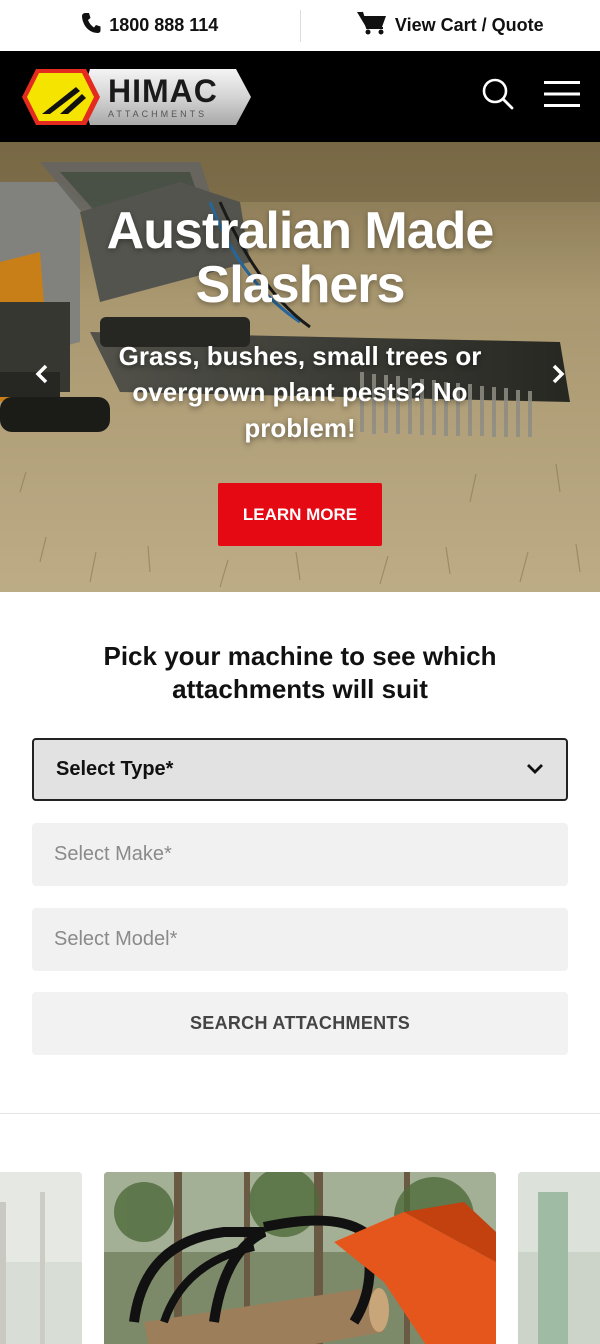 The width and height of the screenshot is (600, 1344). What do you see at coordinates (116, 939) in the screenshot?
I see `select-model-placeholder: Select Model*` at bounding box center [116, 939].